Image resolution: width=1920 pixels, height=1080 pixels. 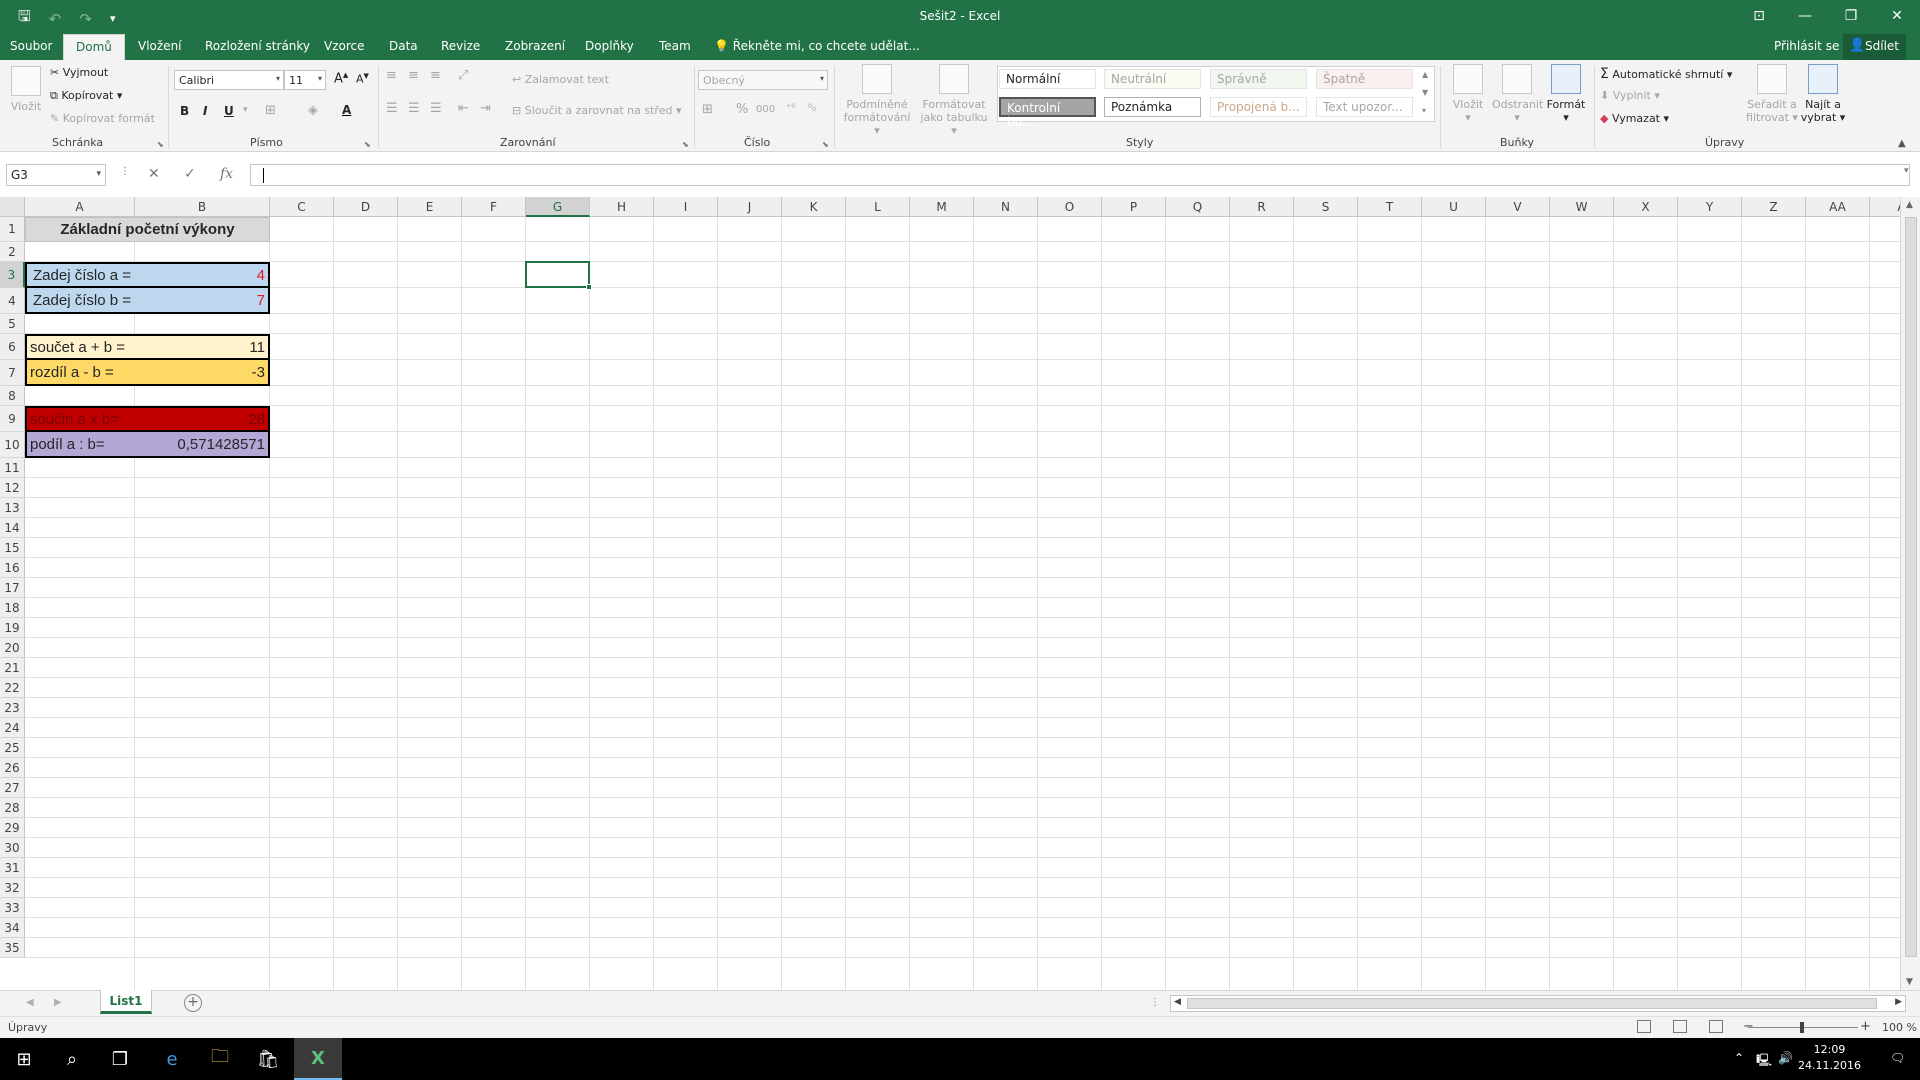 I want to click on insert-function-button: fx, so click(x=226, y=174).